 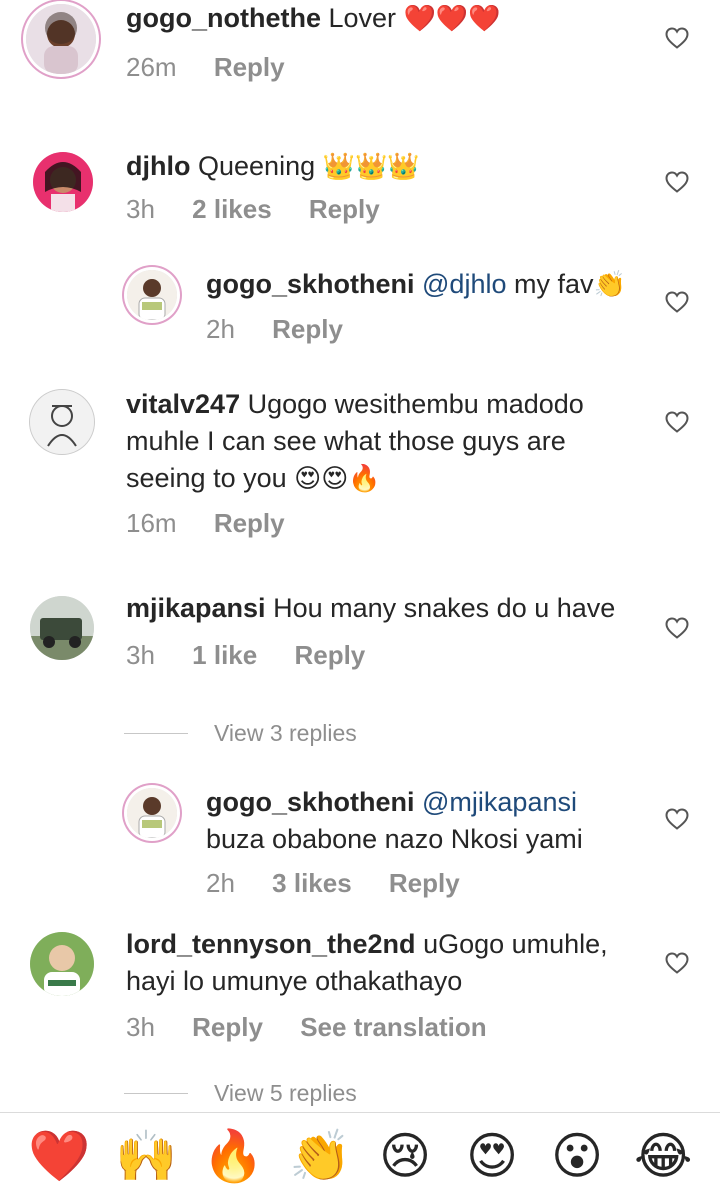 What do you see at coordinates (146, 1156) in the screenshot?
I see `raising-hands-emoji-button: 🙌` at bounding box center [146, 1156].